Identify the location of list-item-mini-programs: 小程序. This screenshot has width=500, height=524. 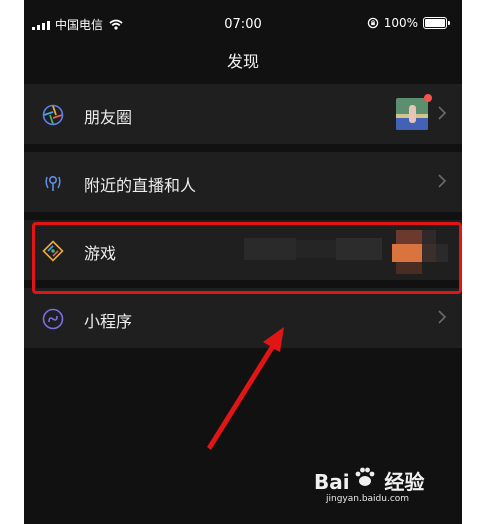
(243, 318).